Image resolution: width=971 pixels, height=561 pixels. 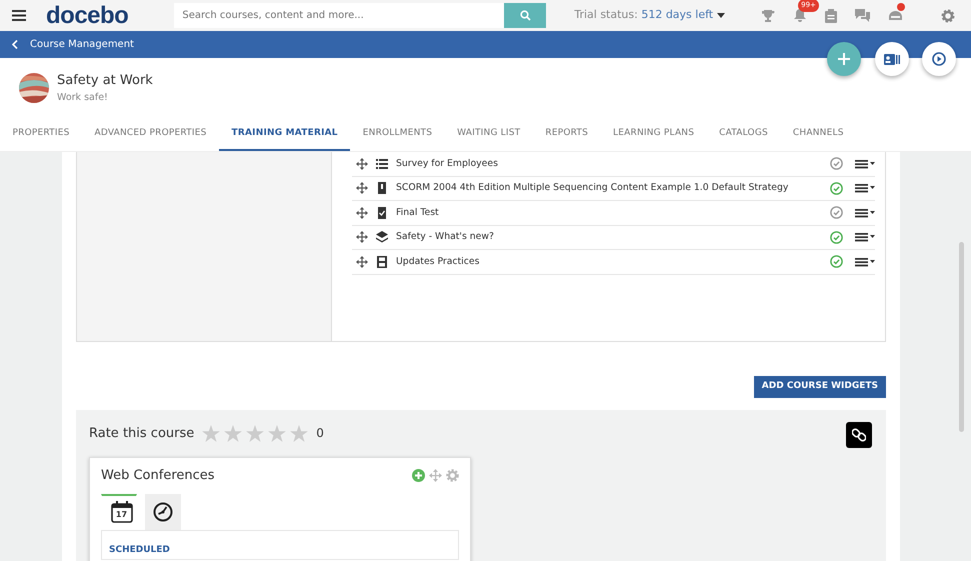 I want to click on calendar-icon, so click(x=121, y=512).